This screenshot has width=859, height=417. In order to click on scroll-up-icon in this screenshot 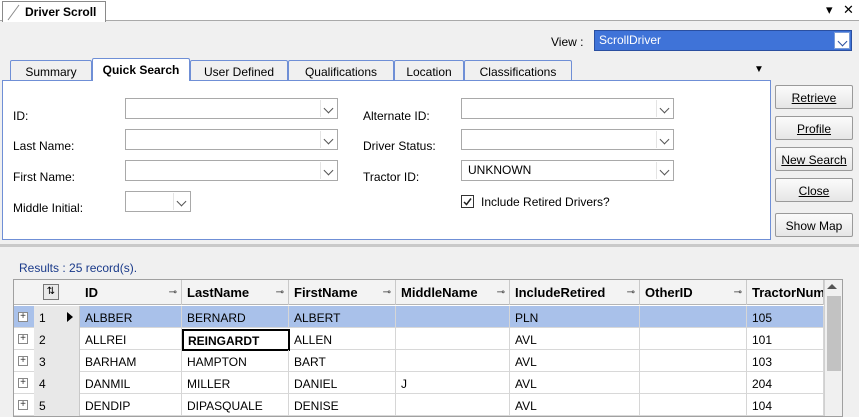, I will do `click(832, 286)`.